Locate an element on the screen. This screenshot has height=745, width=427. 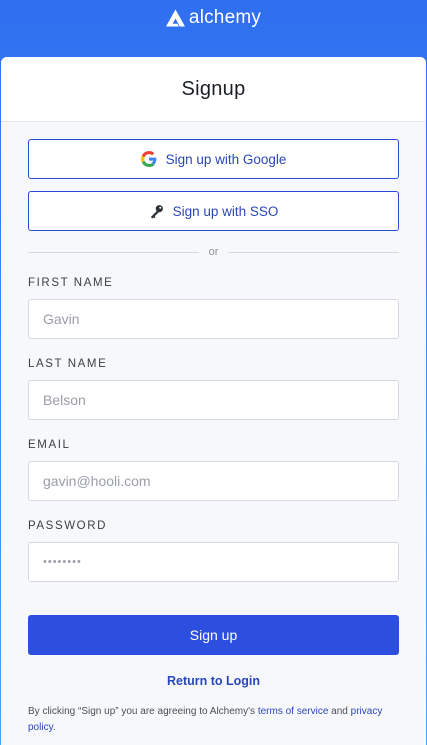
google-signup-label: Sign up with Google is located at coordinates (226, 159).